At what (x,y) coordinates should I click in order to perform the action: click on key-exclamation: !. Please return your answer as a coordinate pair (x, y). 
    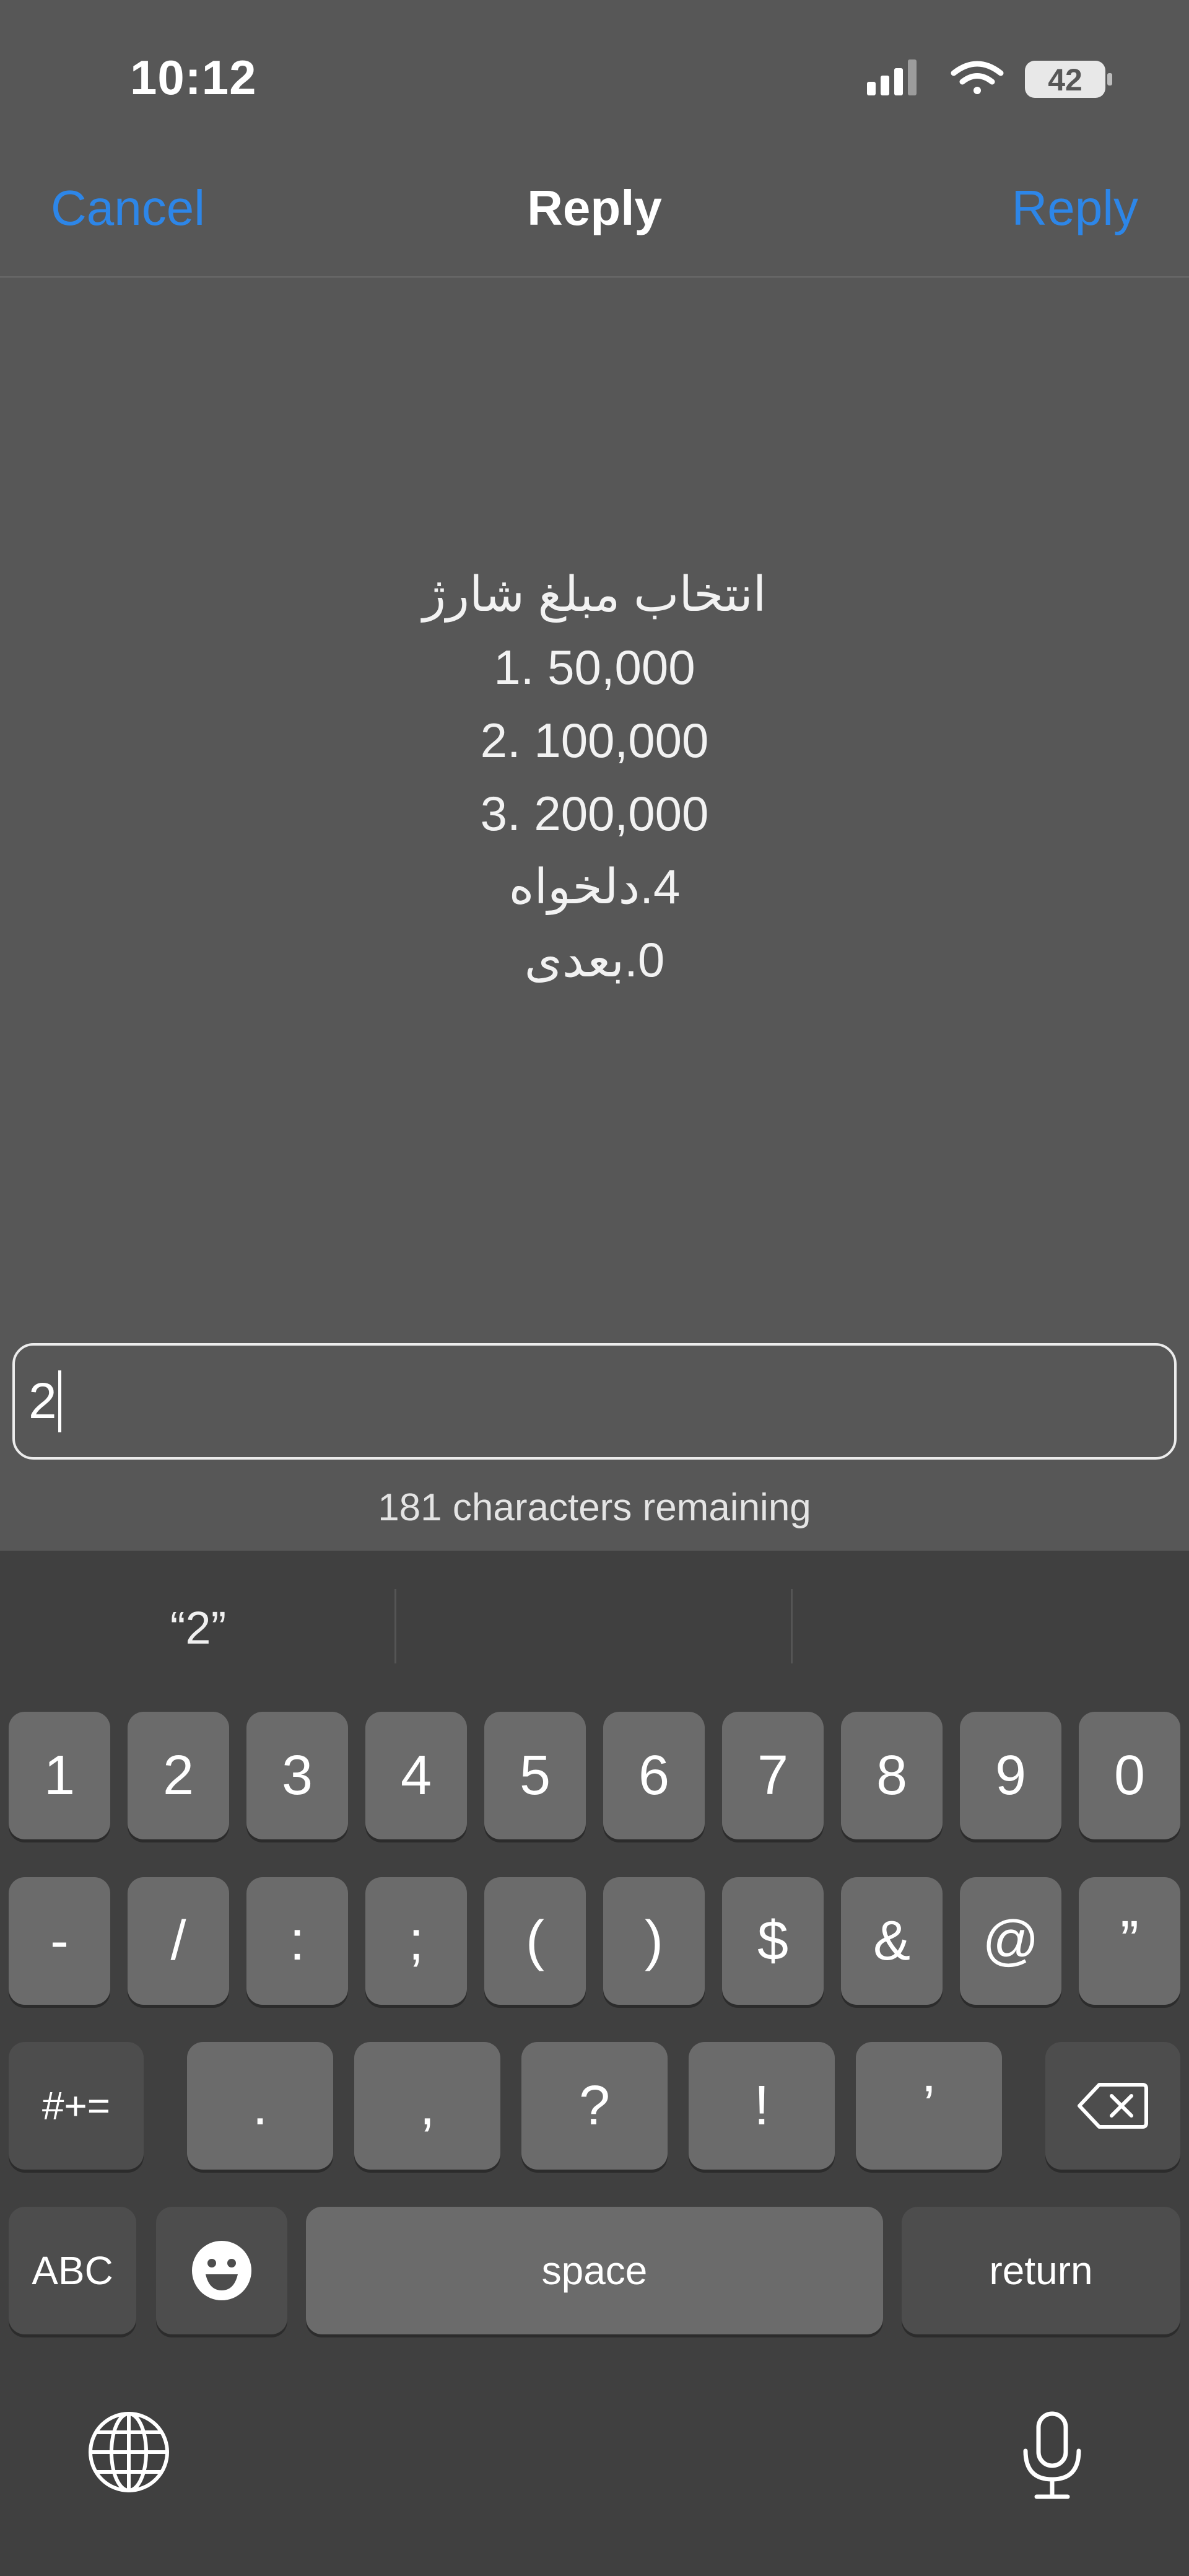
    Looking at the image, I should click on (762, 2106).